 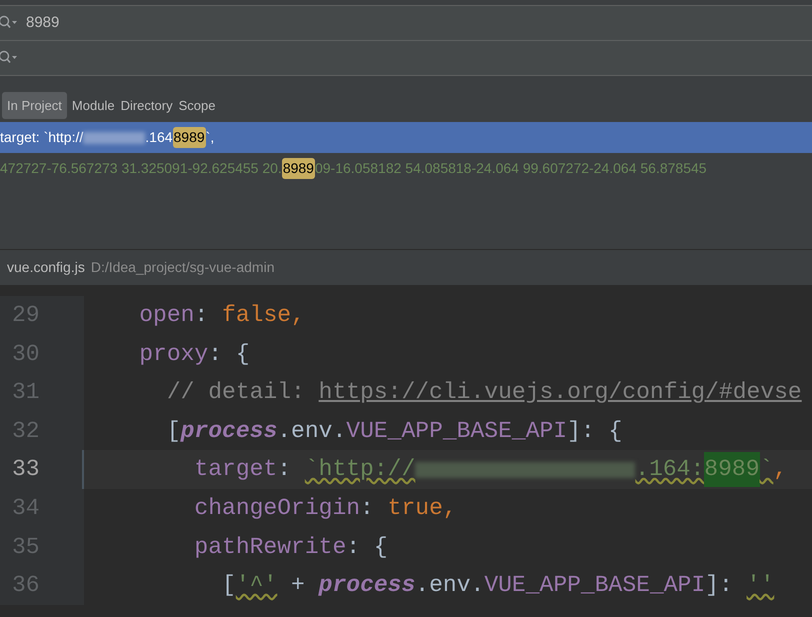 What do you see at coordinates (760, 585) in the screenshot?
I see `code-token: ''` at bounding box center [760, 585].